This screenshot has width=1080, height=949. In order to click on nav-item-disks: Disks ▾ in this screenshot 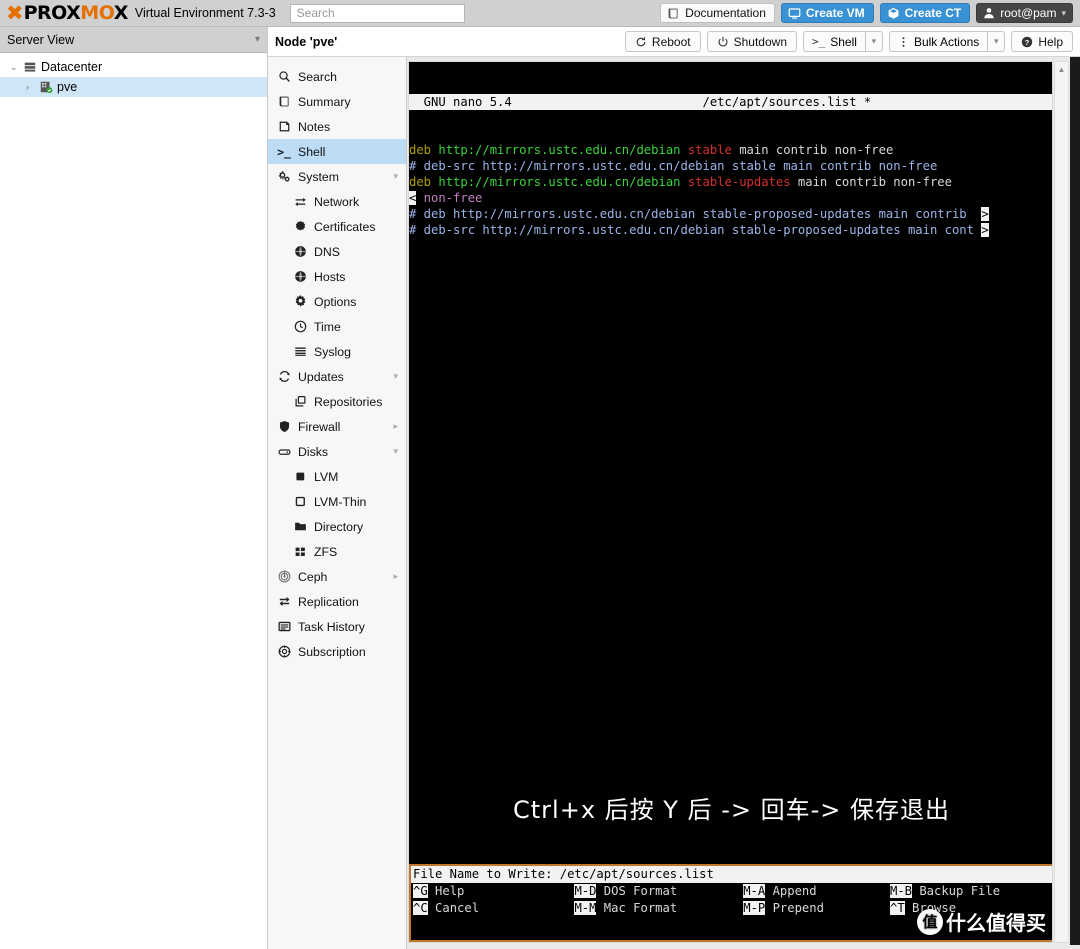, I will do `click(337, 451)`.